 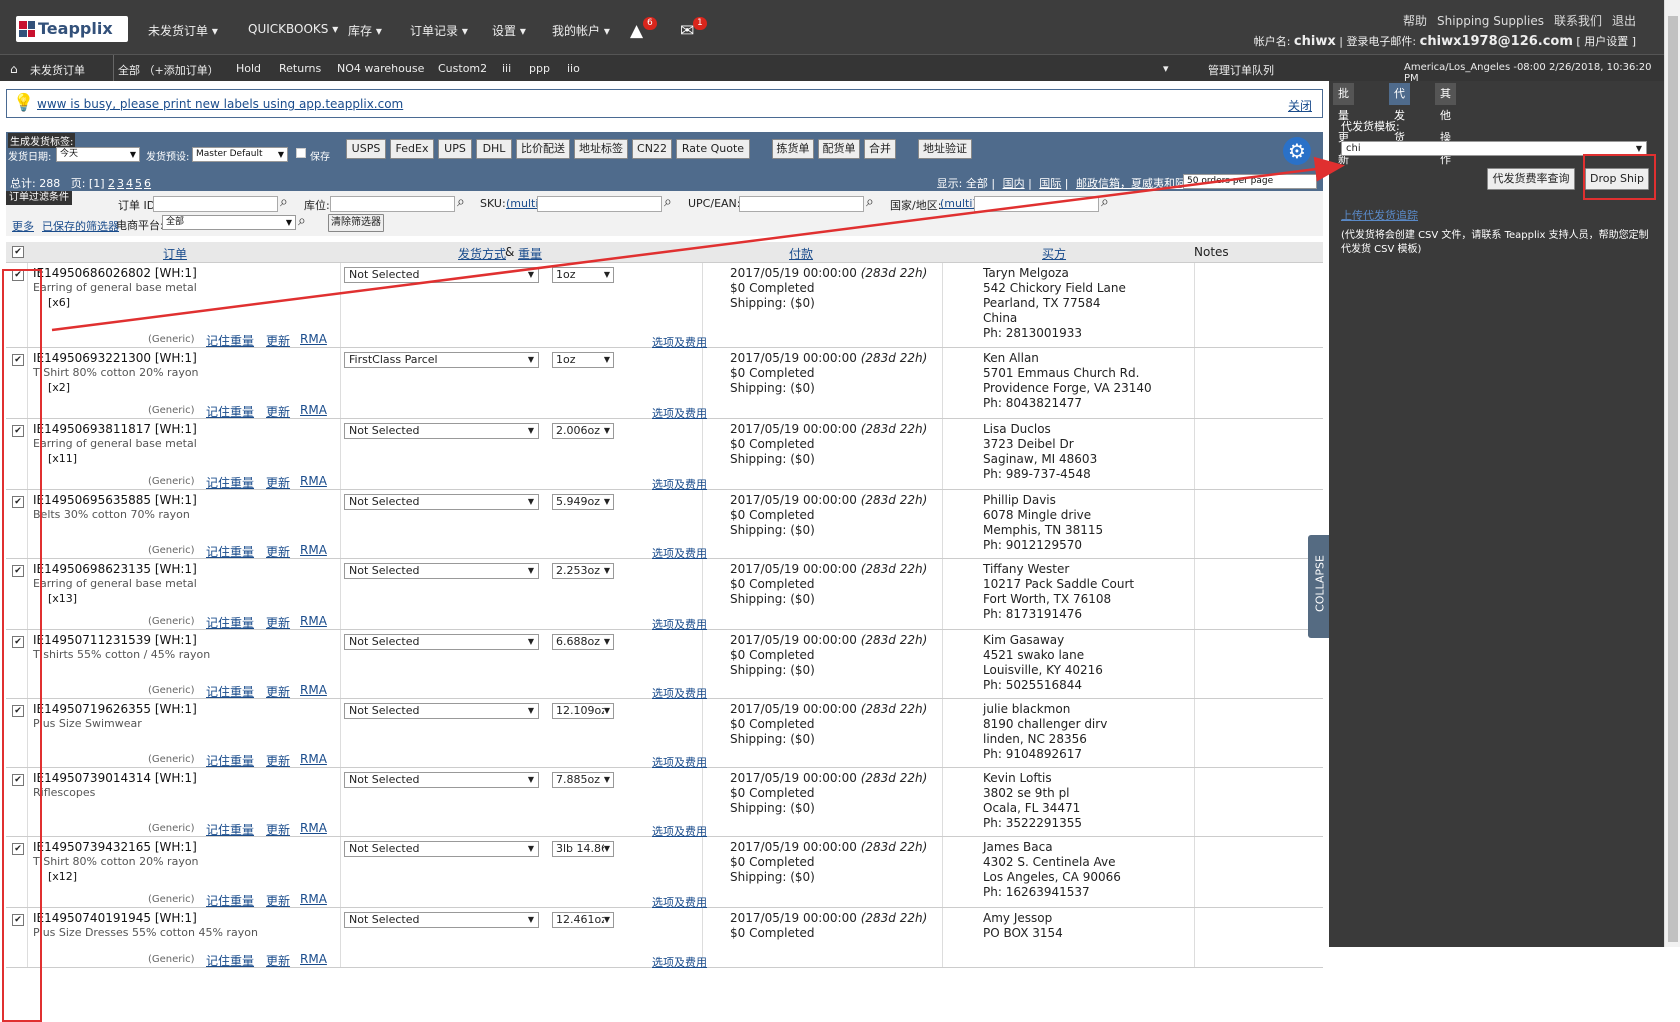 I want to click on page-scrollbar, so click(x=1672, y=473).